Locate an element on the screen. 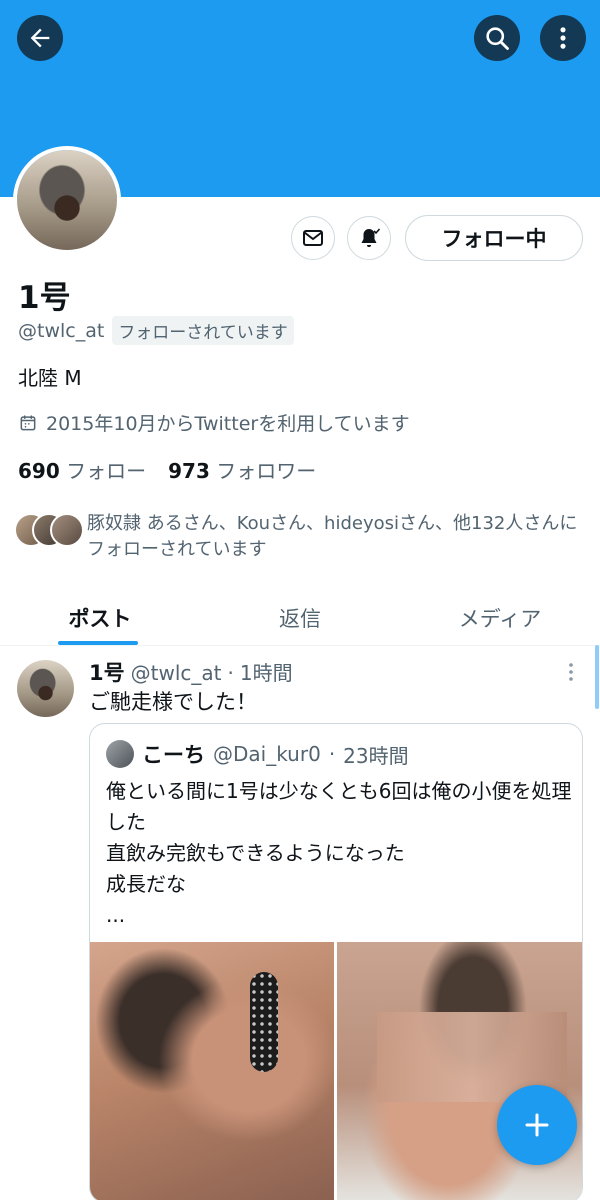 This screenshot has width=600, height=1200. follows-you-badge: フォローされています is located at coordinates (203, 330).